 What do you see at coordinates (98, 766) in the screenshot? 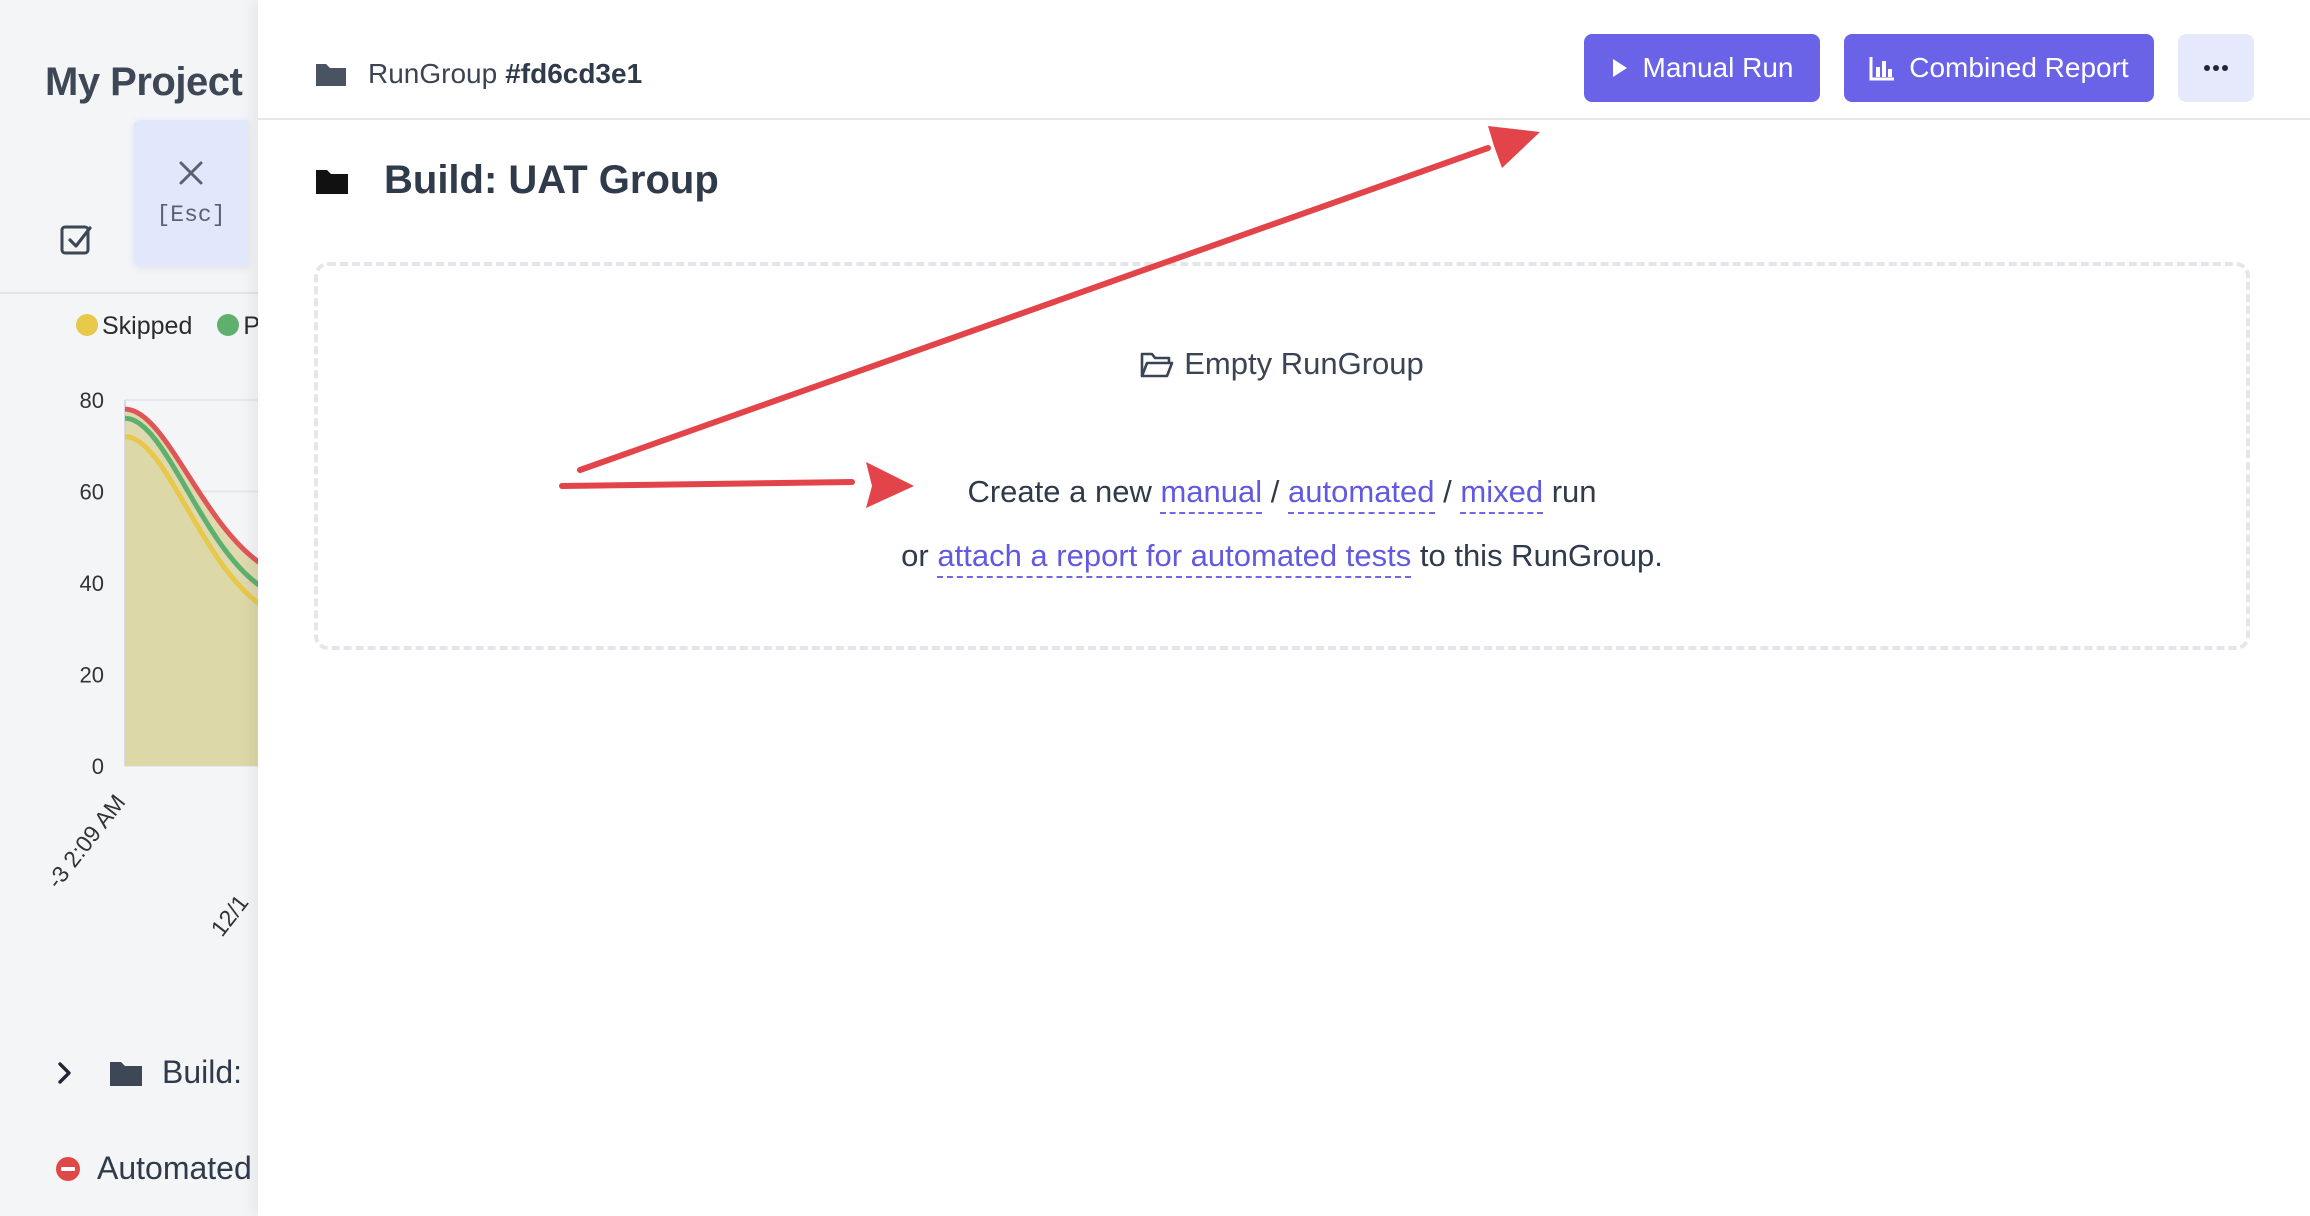
I see `y-tick-label: 0` at bounding box center [98, 766].